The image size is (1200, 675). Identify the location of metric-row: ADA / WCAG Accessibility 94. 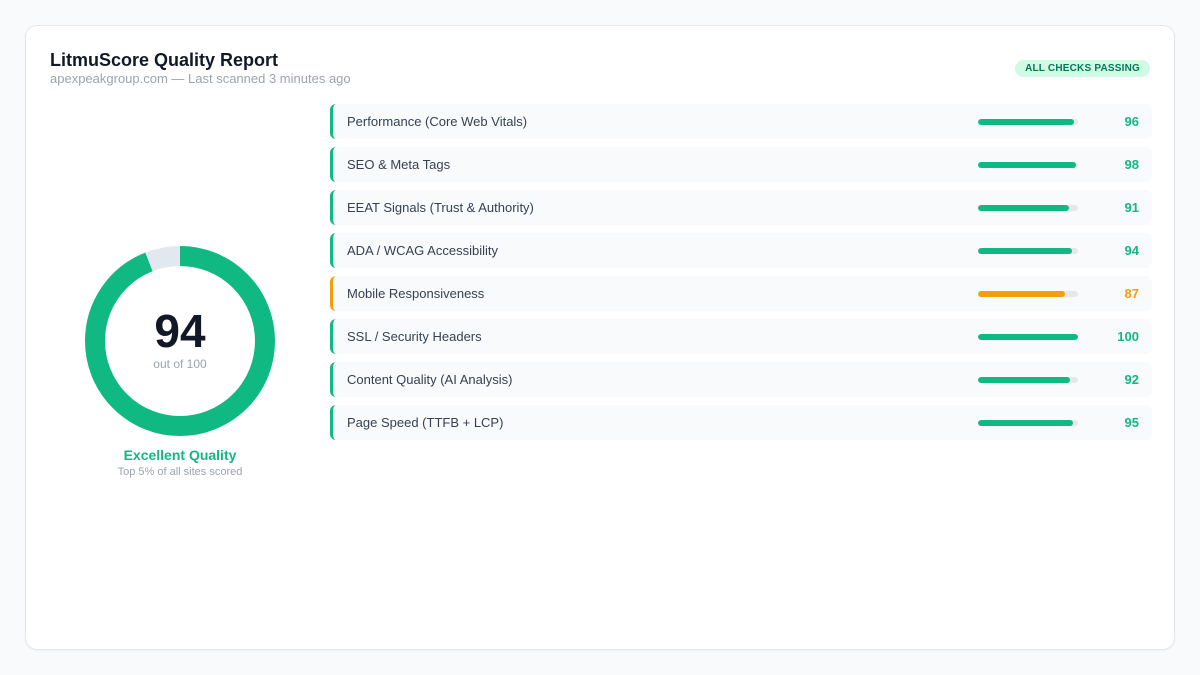
(741, 250).